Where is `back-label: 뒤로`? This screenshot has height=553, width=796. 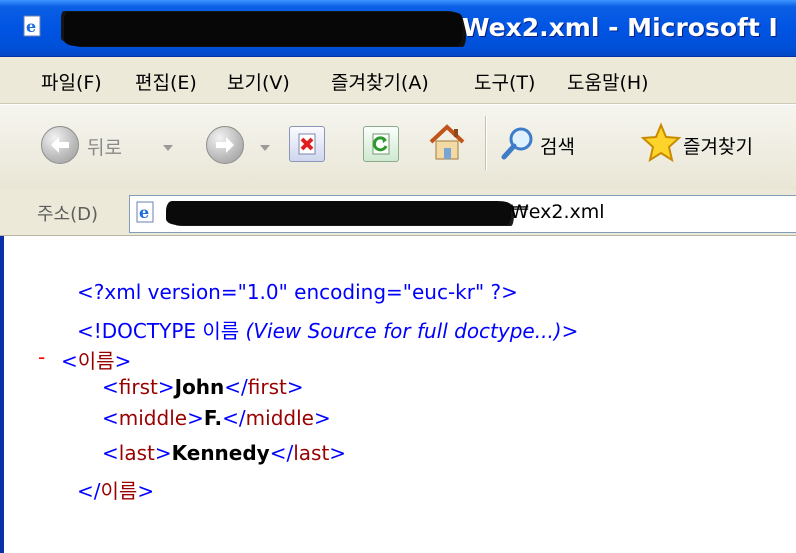
back-label: 뒤로 is located at coordinates (104, 146).